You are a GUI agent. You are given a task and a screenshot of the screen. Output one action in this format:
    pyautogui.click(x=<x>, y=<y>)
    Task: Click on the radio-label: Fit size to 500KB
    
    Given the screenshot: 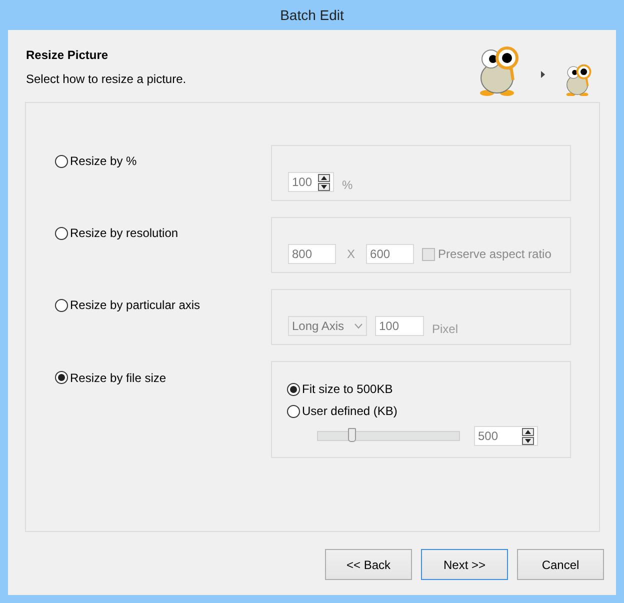 What is the action you would take?
    pyautogui.click(x=347, y=389)
    